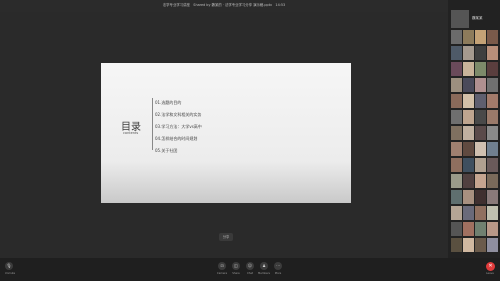 This screenshot has width=500, height=281. What do you see at coordinates (152, 124) in the screenshot?
I see `slide-divider` at bounding box center [152, 124].